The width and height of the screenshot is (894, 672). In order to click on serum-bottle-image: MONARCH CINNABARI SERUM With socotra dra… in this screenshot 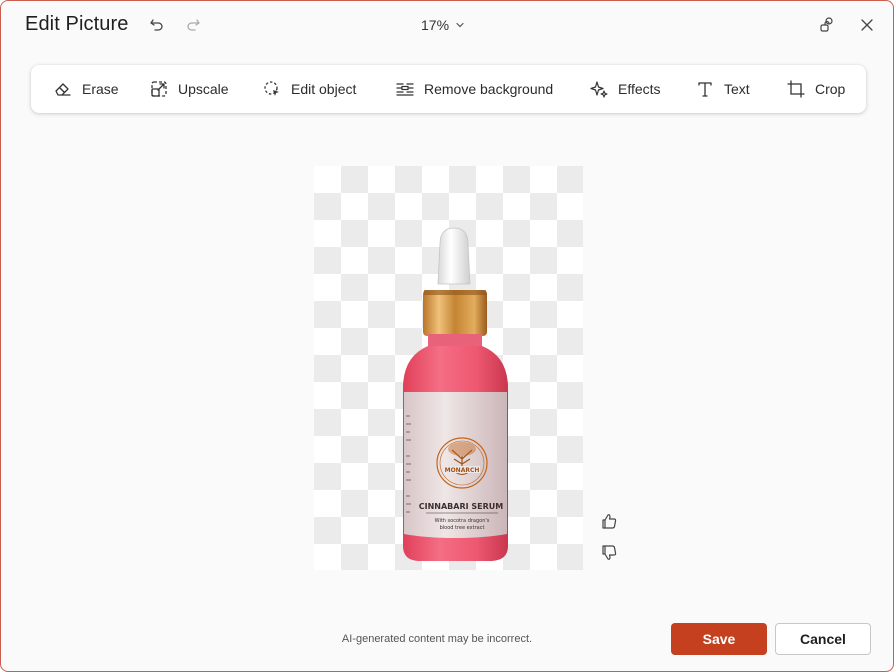, I will do `click(455, 394)`.